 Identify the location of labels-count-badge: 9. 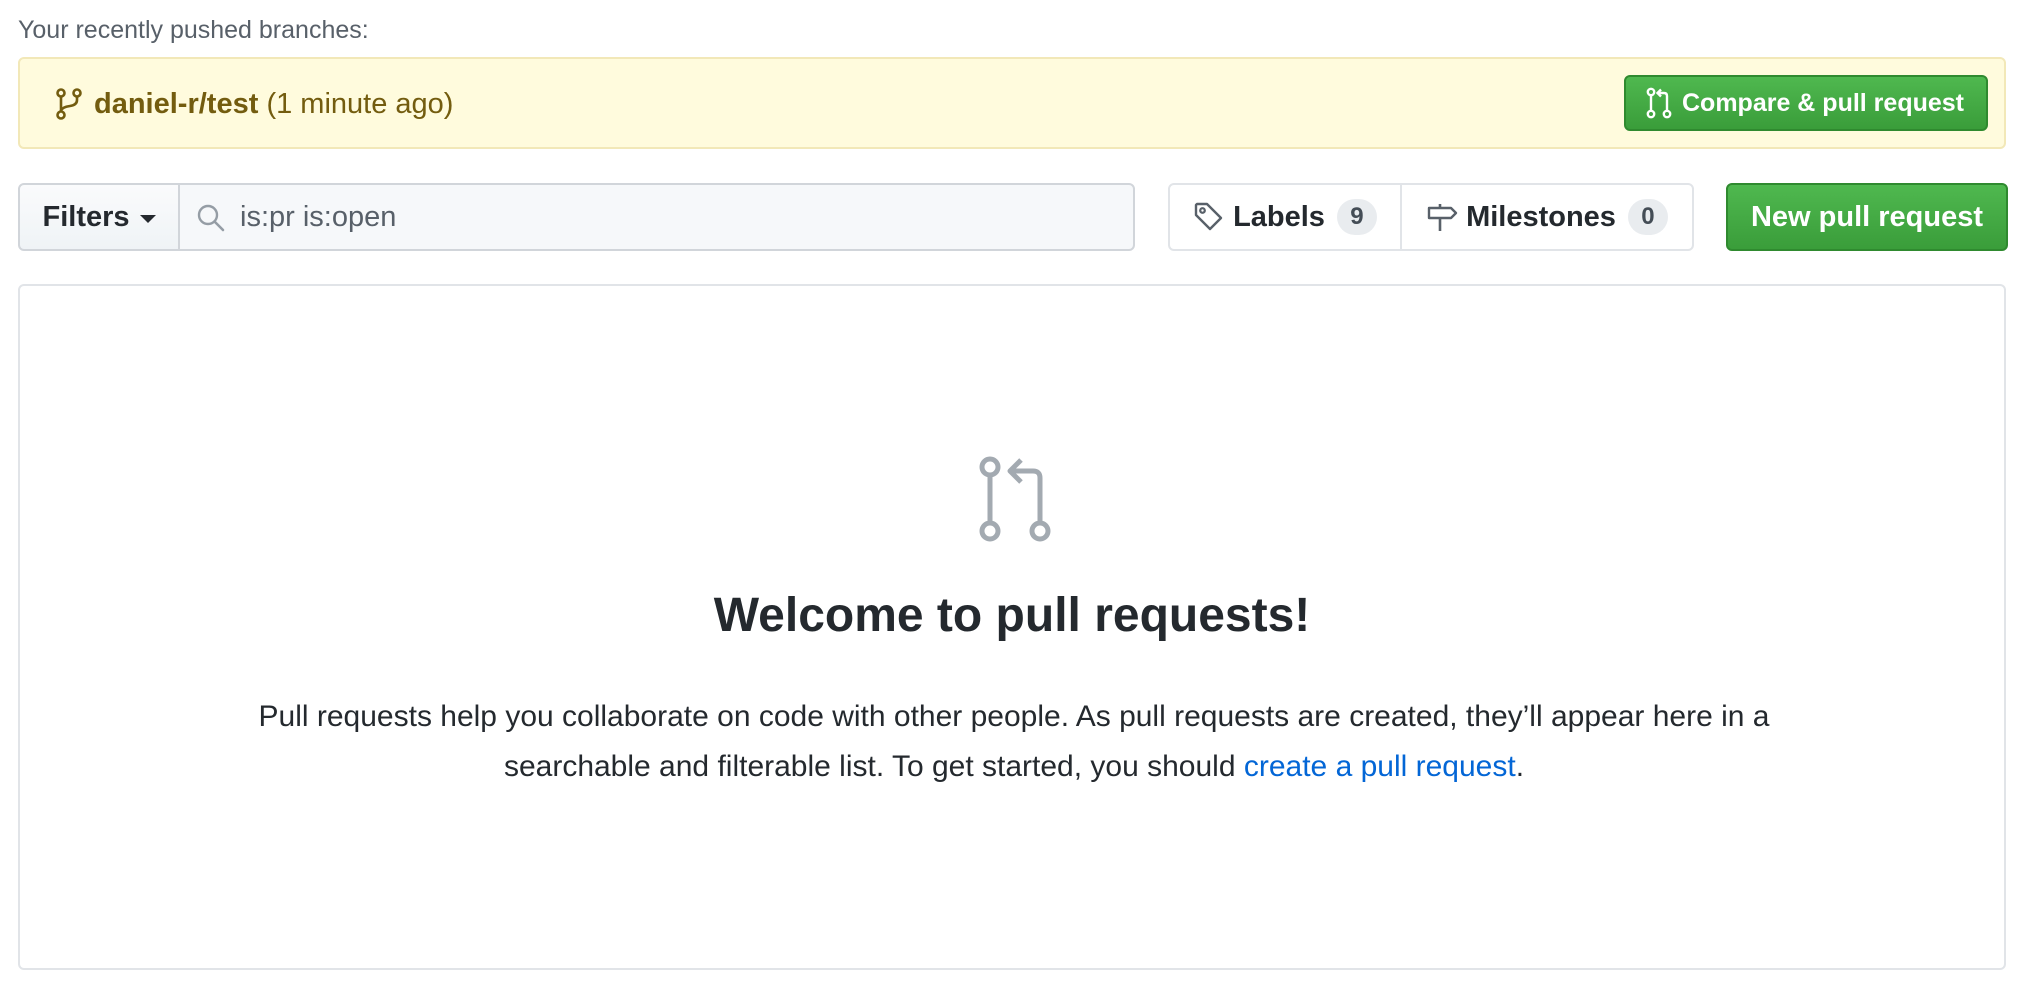
(1356, 217).